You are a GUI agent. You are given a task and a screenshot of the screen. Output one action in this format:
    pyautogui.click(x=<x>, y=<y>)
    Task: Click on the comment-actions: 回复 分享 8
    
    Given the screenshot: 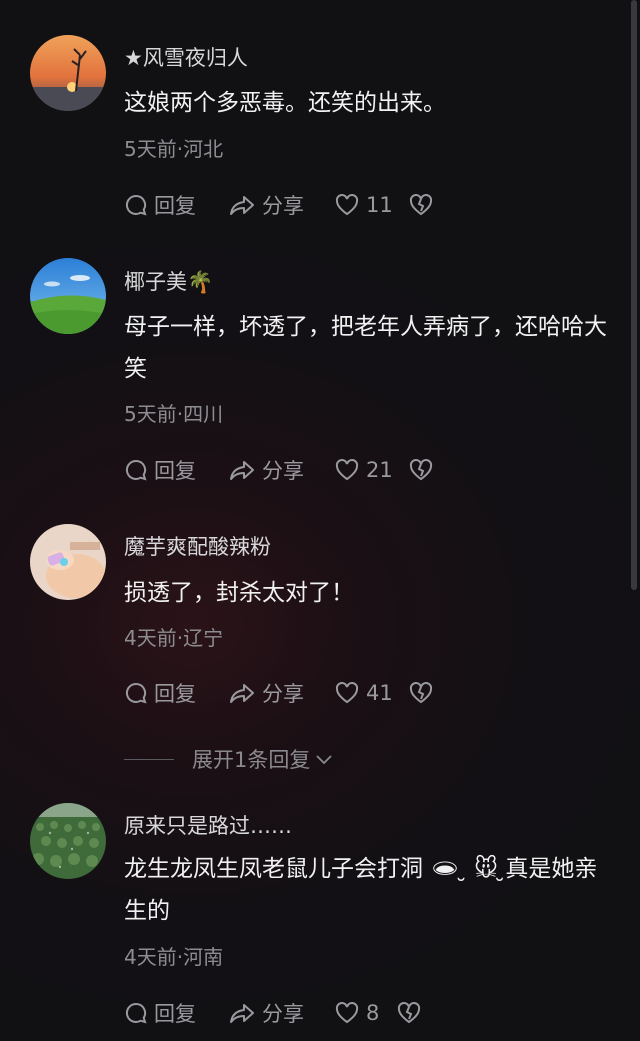 What is the action you would take?
    pyautogui.click(x=276, y=1013)
    